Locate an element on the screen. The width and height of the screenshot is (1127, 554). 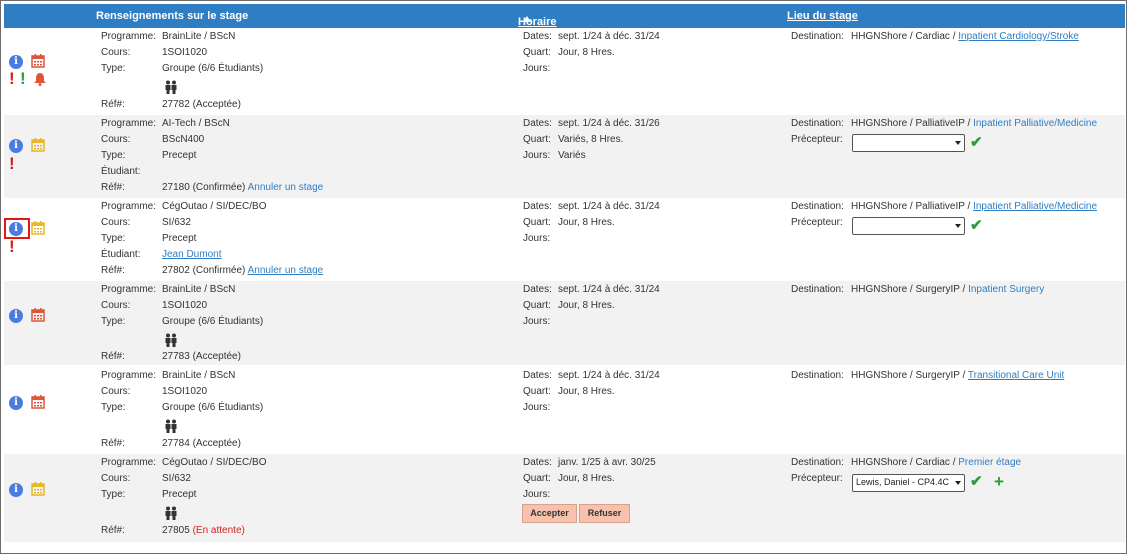
plus-icon: + is located at coordinates (999, 481).